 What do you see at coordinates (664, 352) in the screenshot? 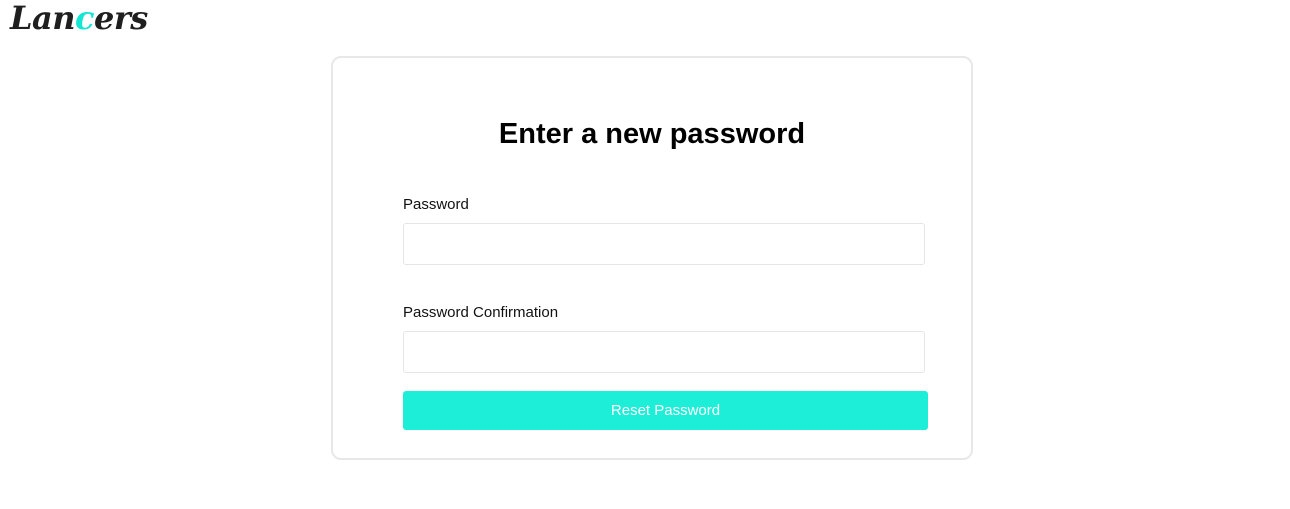
I see `password-confirmation-input` at bounding box center [664, 352].